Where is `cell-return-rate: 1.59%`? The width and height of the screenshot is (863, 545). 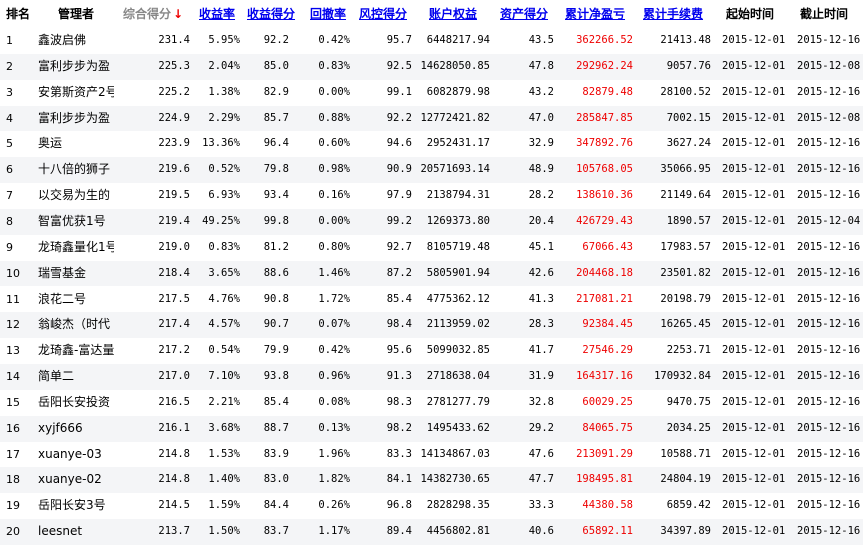
cell-return-rate: 1.59% is located at coordinates (224, 505).